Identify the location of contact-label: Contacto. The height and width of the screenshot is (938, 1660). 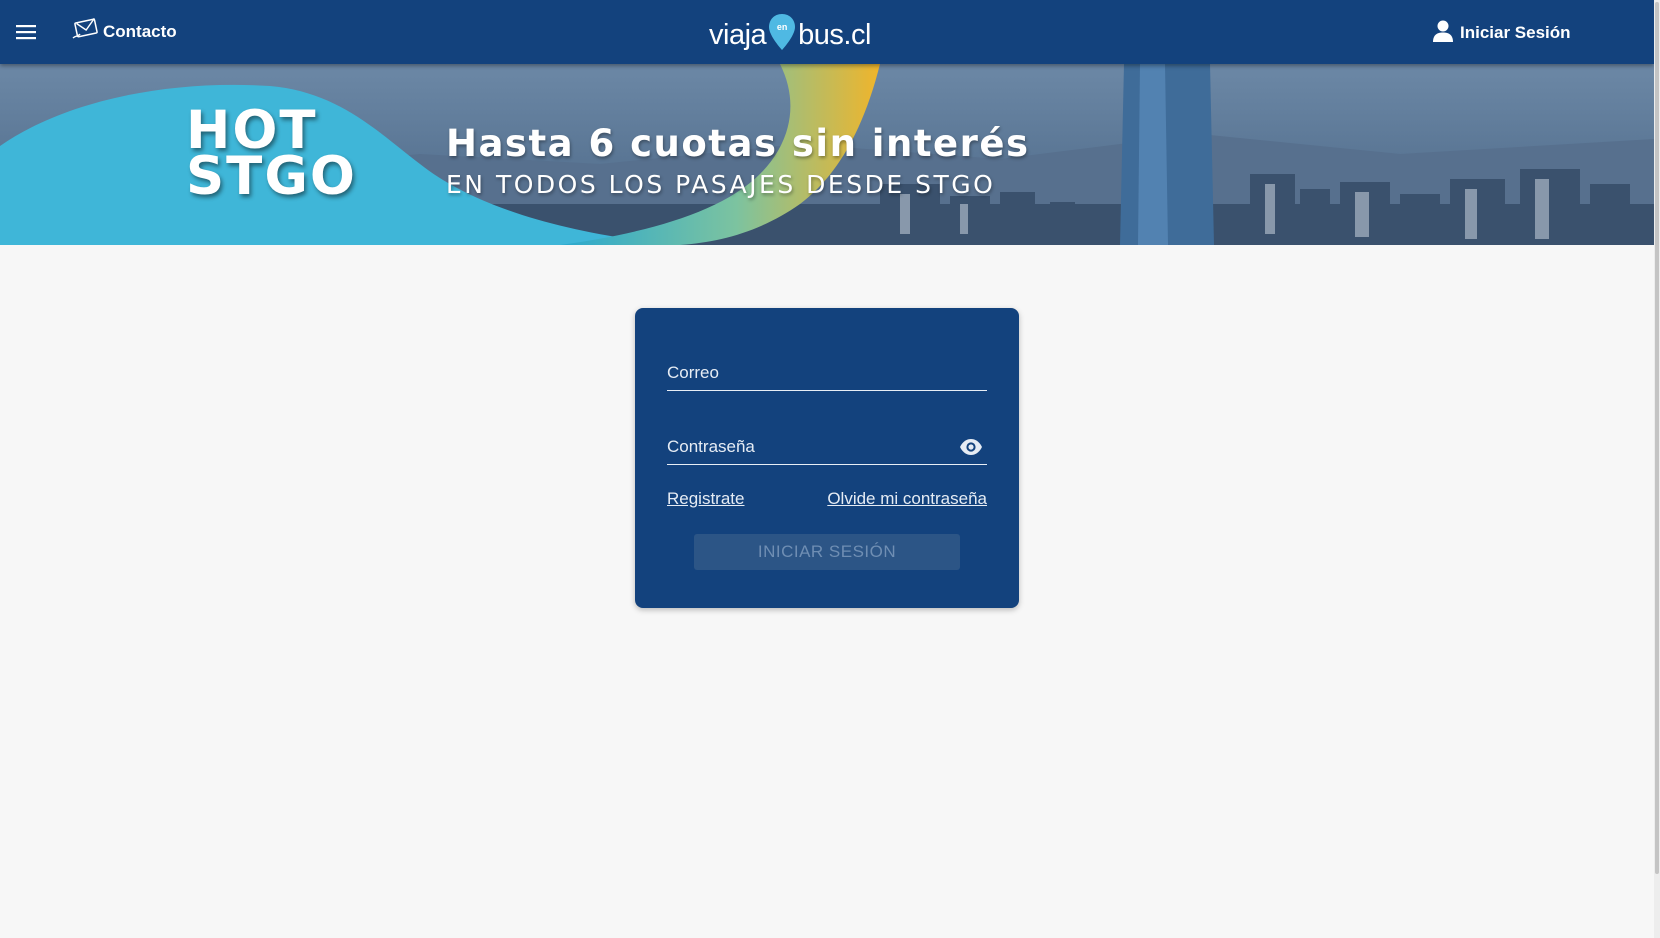
(140, 31).